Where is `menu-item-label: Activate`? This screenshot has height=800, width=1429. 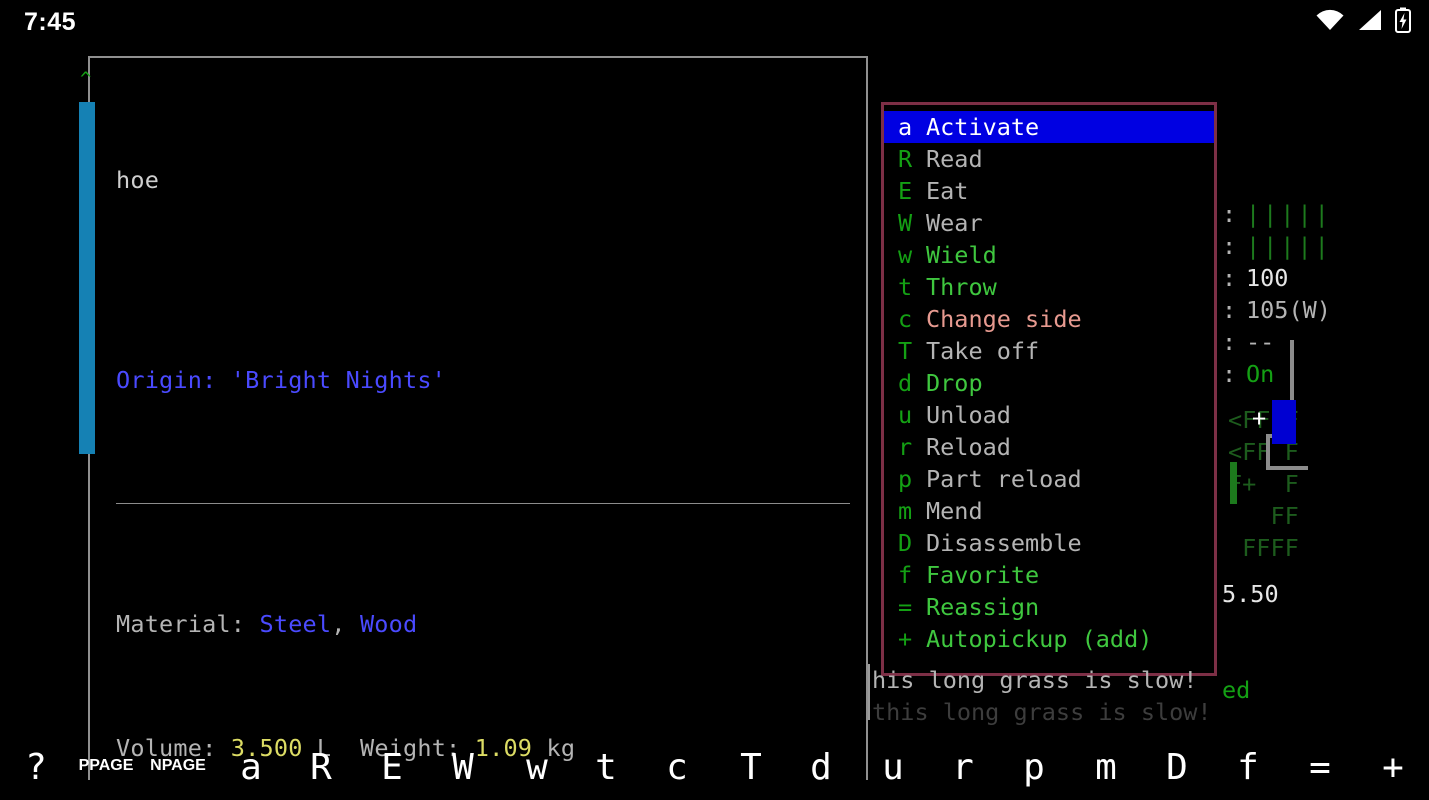 menu-item-label: Activate is located at coordinates (983, 127).